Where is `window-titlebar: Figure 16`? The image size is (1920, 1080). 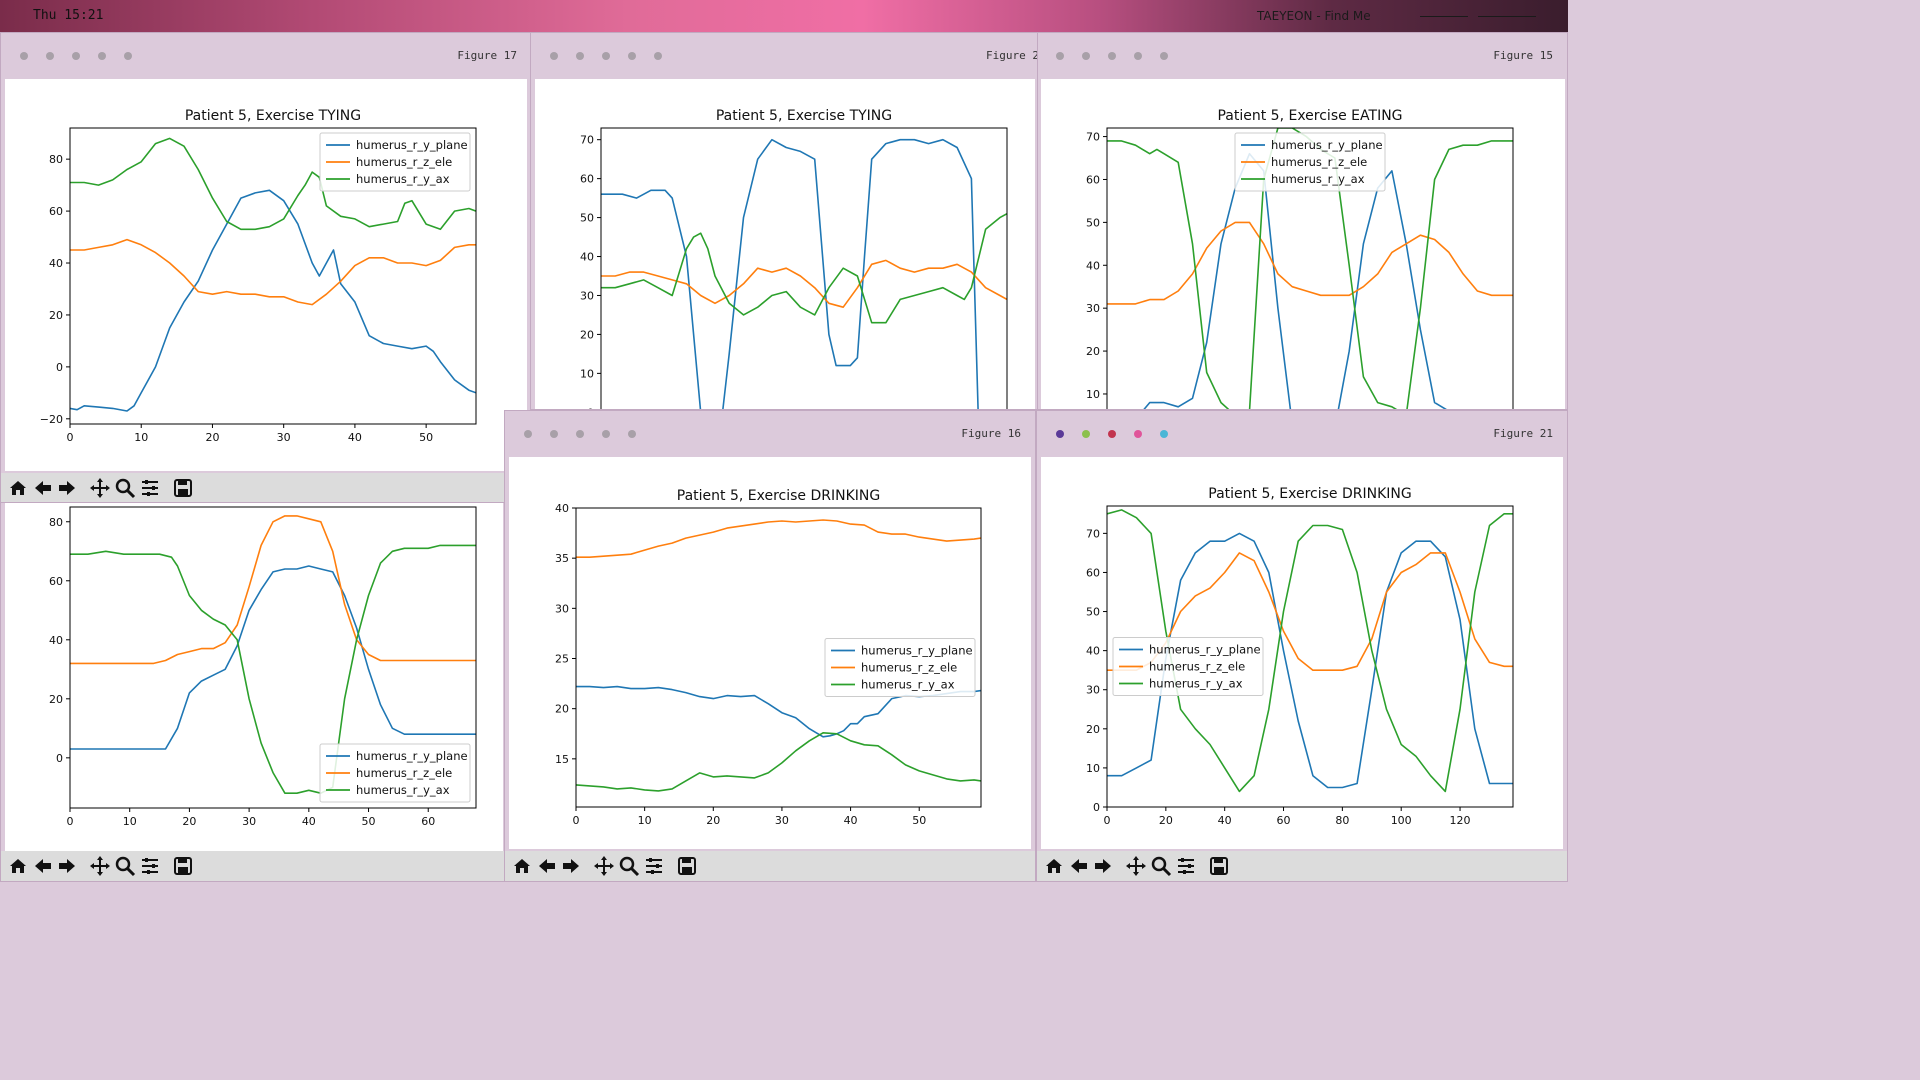
window-titlebar: Figure 16 is located at coordinates (770, 434).